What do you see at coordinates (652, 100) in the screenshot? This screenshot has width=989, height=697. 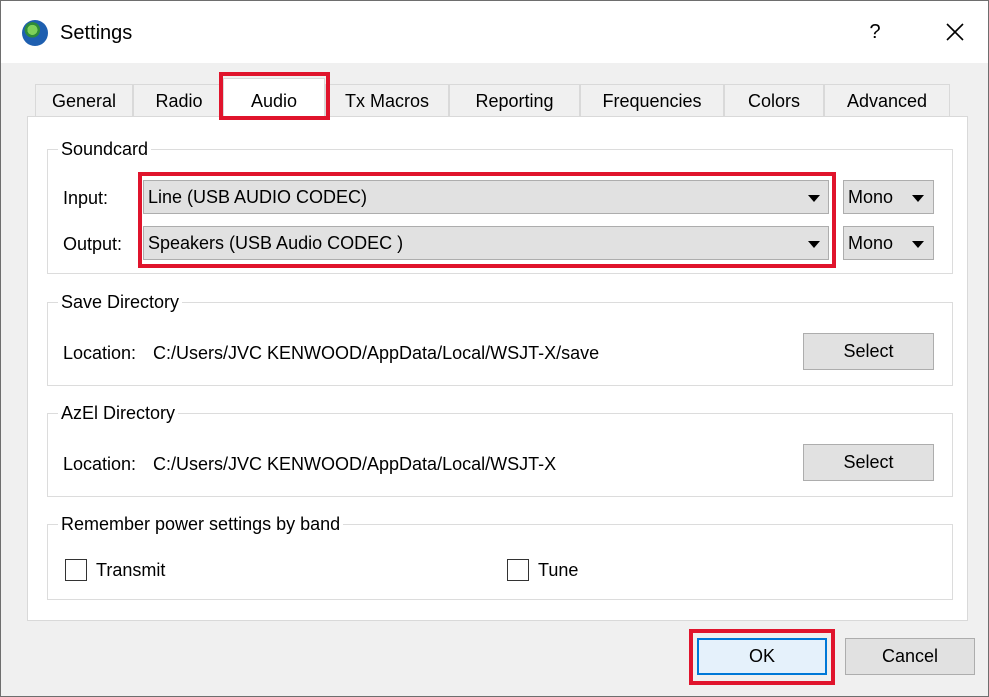 I see `tab-frequencies: Frequencies` at bounding box center [652, 100].